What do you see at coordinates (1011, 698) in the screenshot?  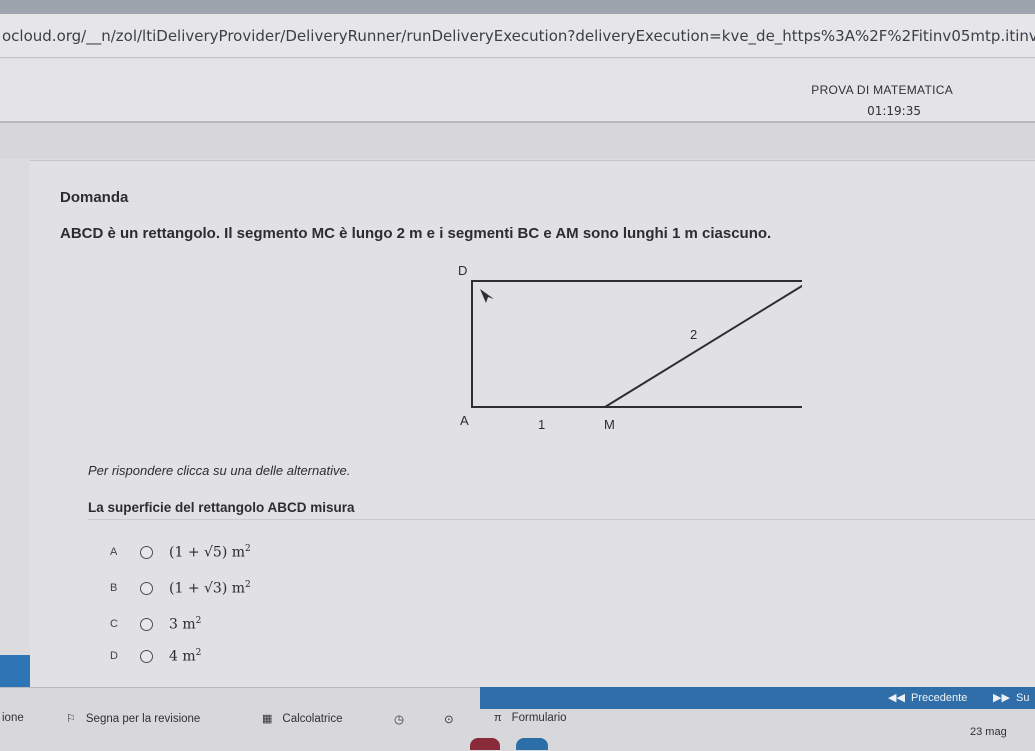 I see `next-button: ▶▶ Su` at bounding box center [1011, 698].